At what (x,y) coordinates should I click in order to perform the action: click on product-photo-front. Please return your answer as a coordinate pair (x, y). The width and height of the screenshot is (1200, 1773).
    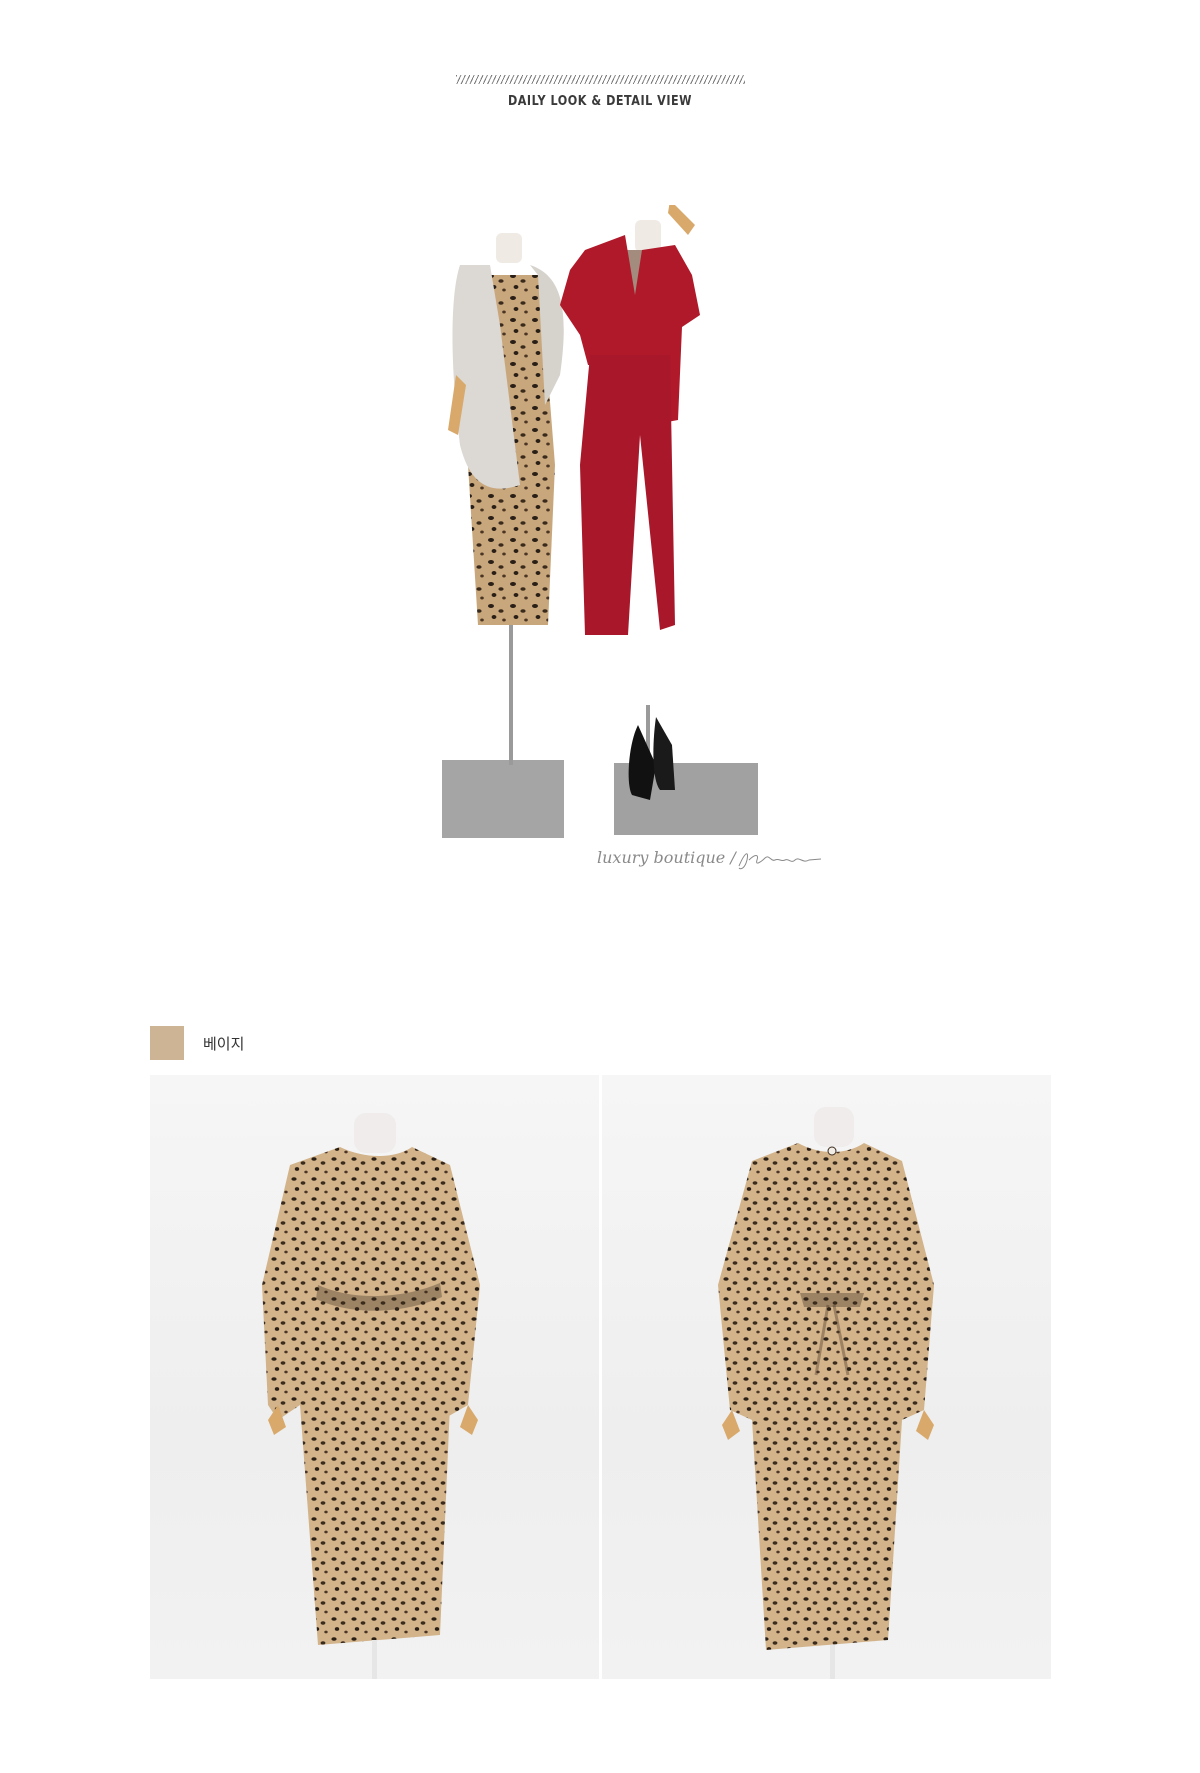
    Looking at the image, I should click on (374, 1377).